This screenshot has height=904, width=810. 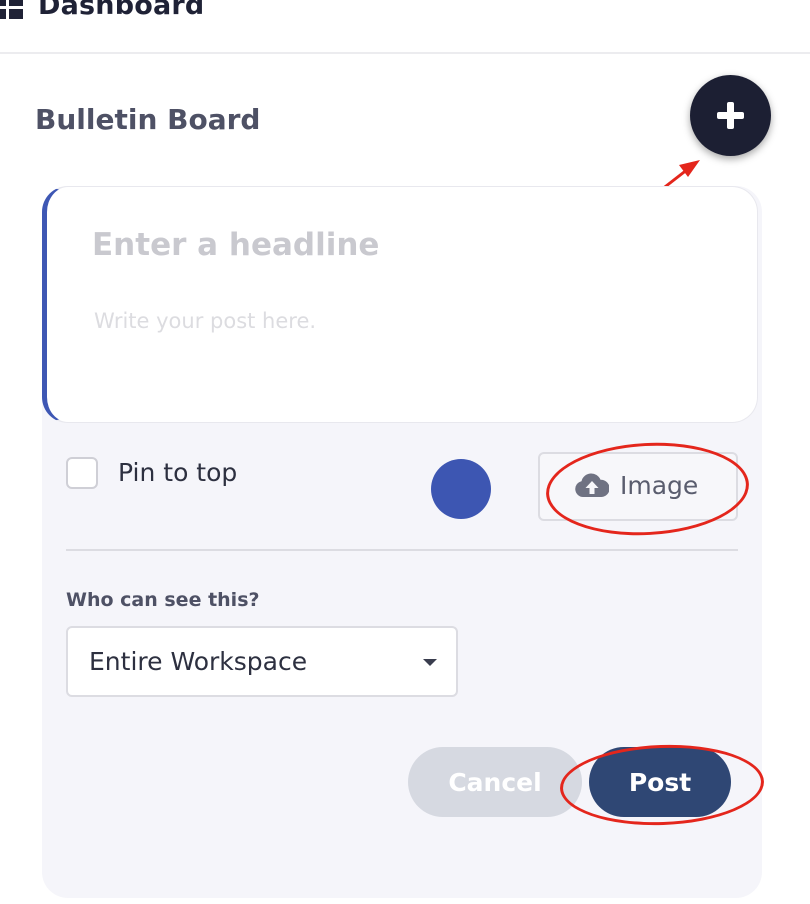 I want to click on cloud-upload-icon, so click(x=592, y=485).